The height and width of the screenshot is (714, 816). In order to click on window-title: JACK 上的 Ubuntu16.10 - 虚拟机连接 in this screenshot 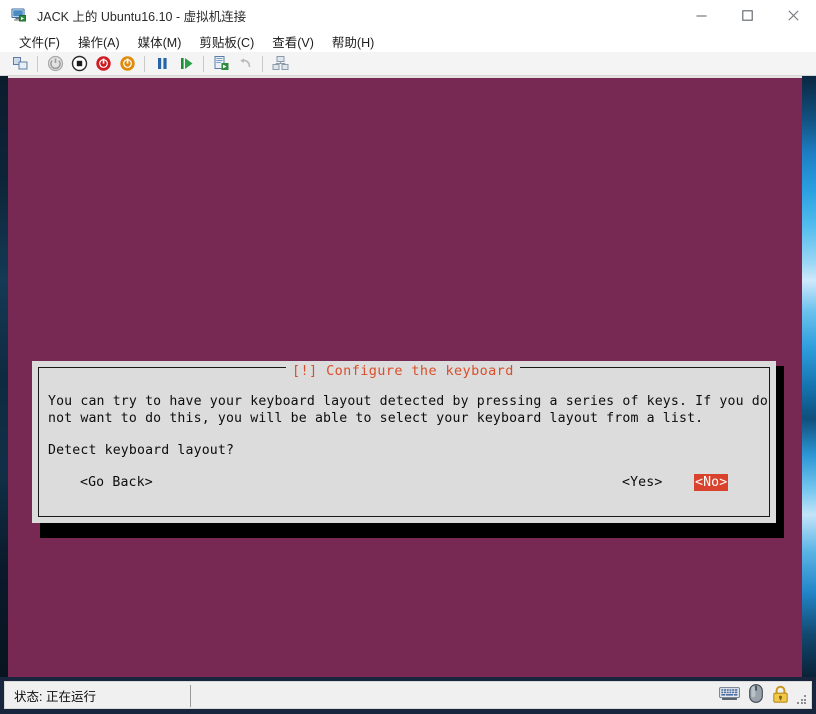, I will do `click(142, 16)`.